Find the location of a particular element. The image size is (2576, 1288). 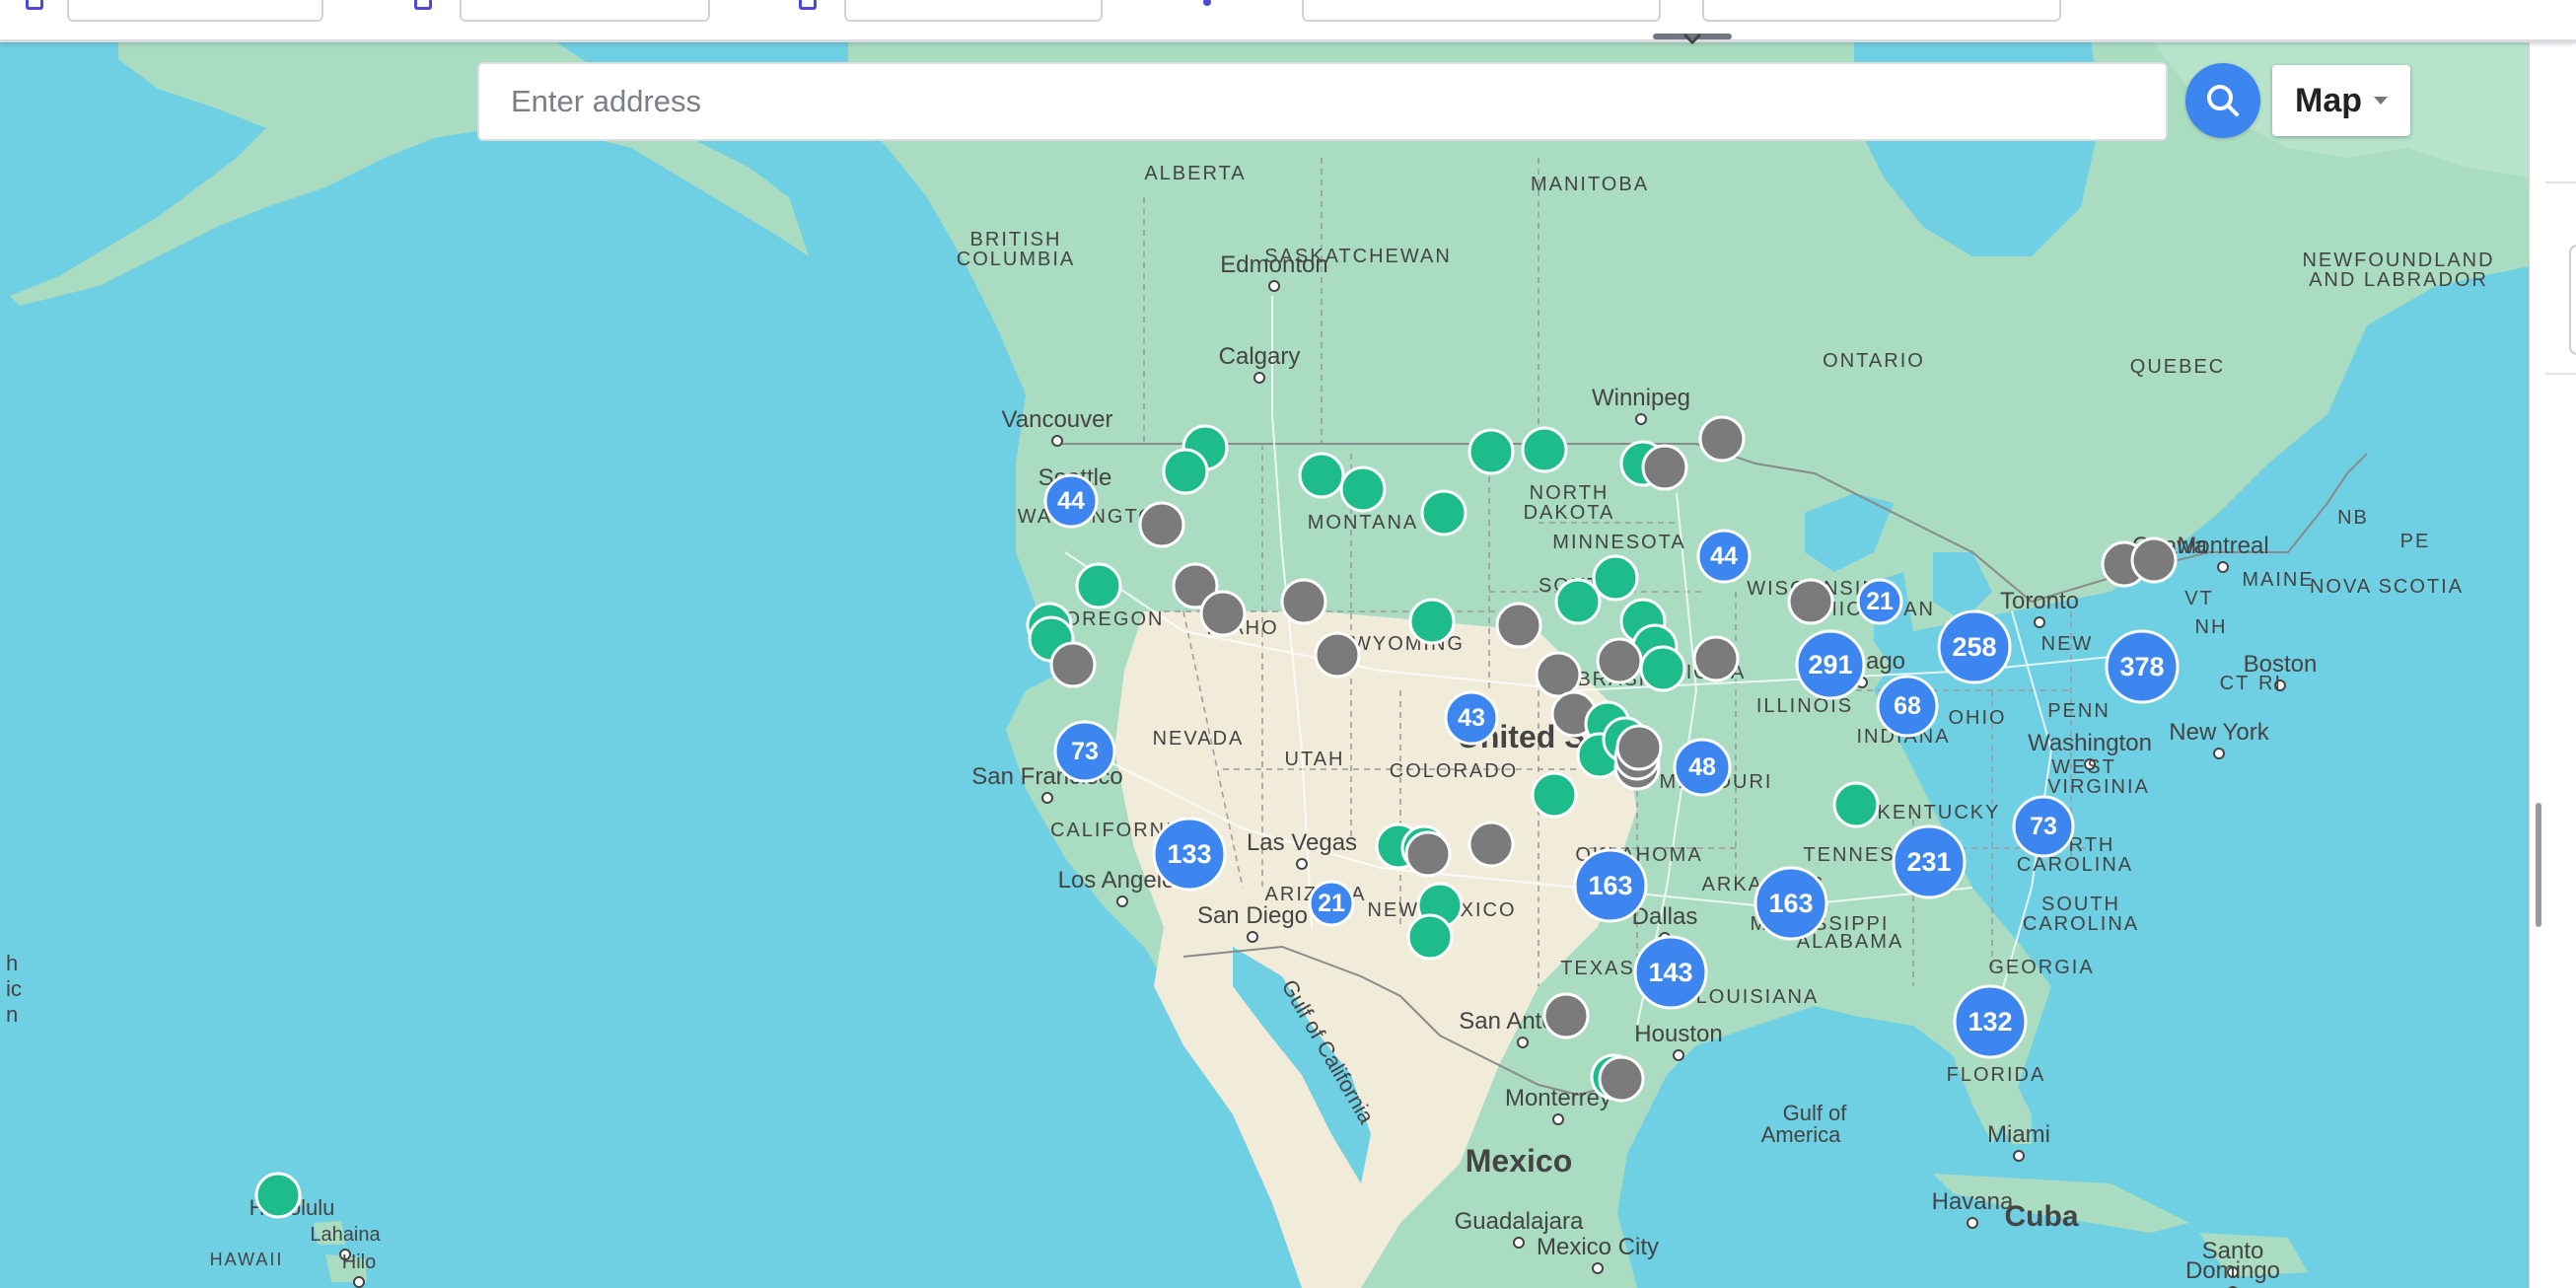

map-label-region: RI is located at coordinates (2270, 683).